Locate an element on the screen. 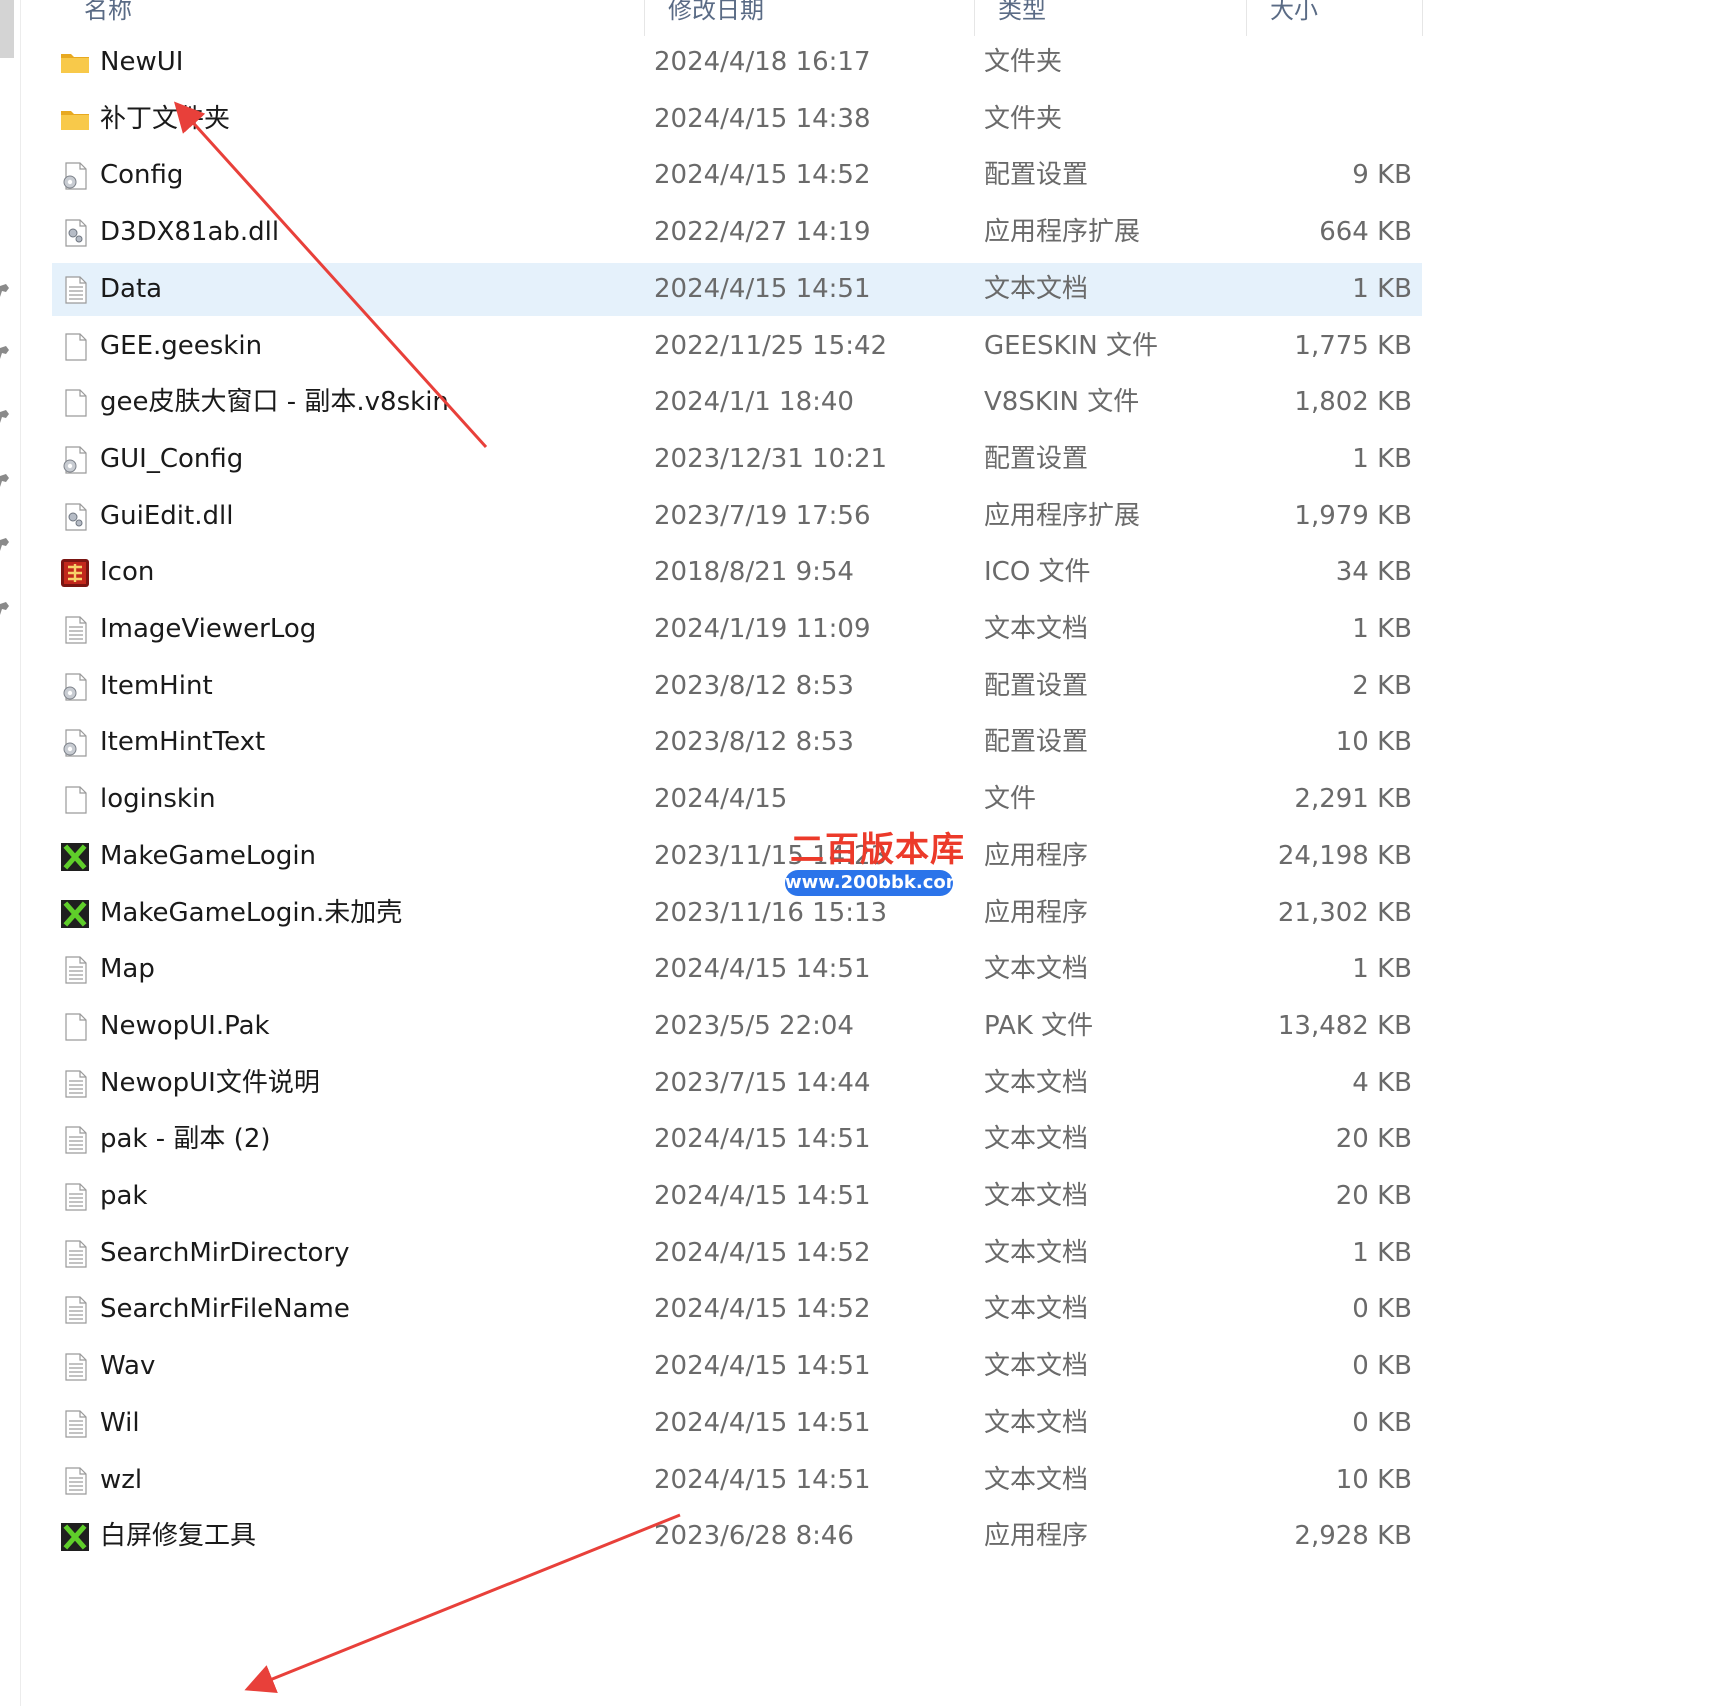 The width and height of the screenshot is (1719, 1706). file-modified-date: 2024/4/15 14:38 is located at coordinates (762, 118).